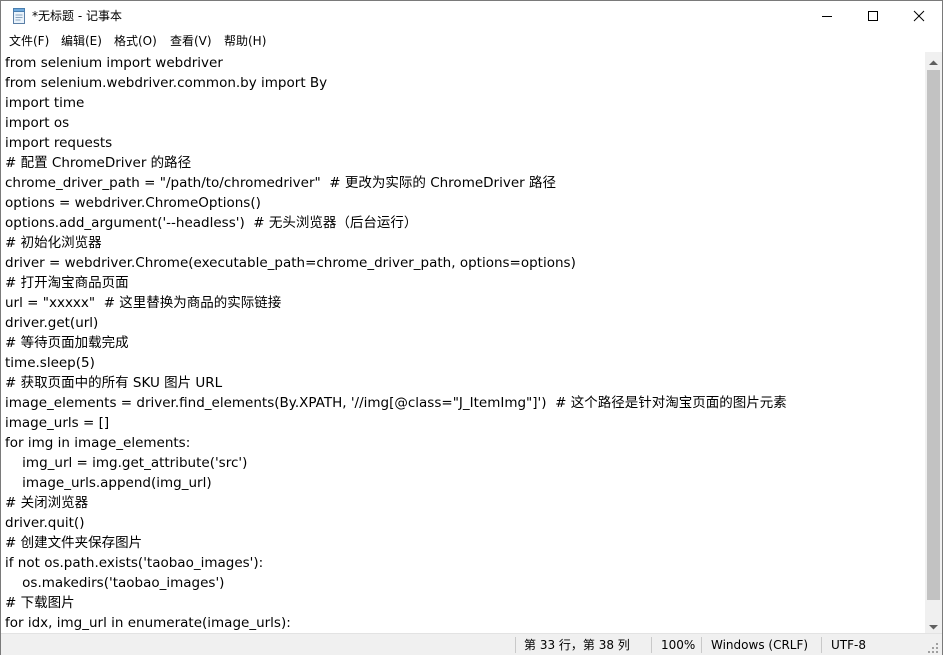 Image resolution: width=943 pixels, height=655 pixels. I want to click on editor-line: import os, so click(37, 123).